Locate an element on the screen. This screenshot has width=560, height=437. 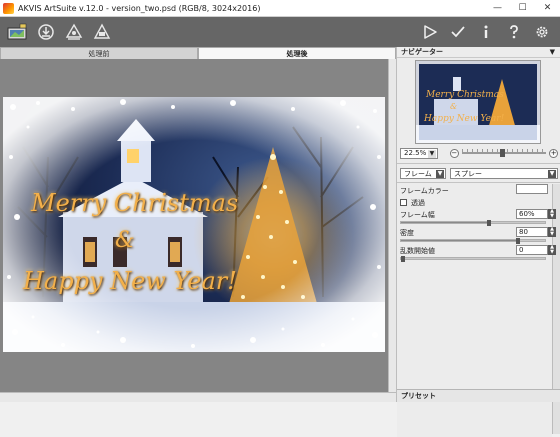
print-icon is located at coordinates (102, 31).